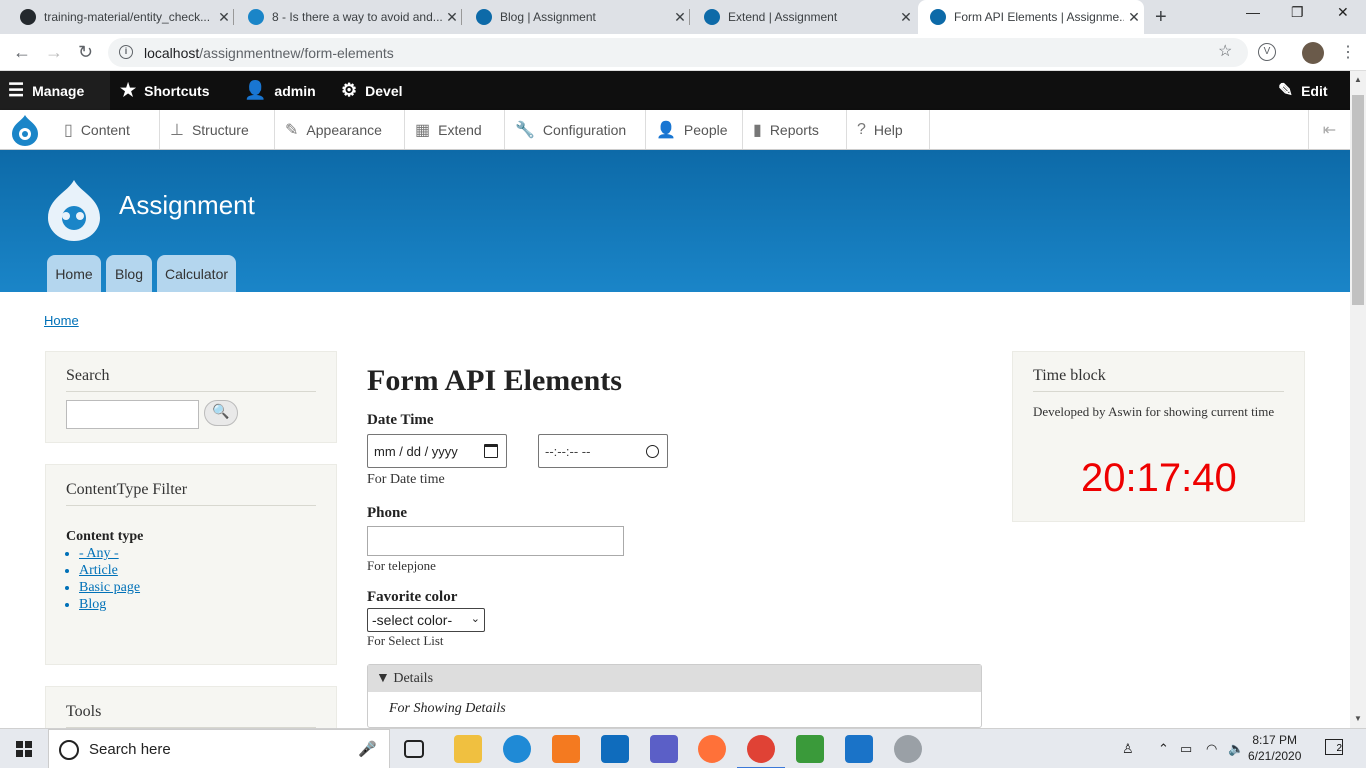  What do you see at coordinates (888, 129) in the screenshot?
I see `menu-help: ? Help` at bounding box center [888, 129].